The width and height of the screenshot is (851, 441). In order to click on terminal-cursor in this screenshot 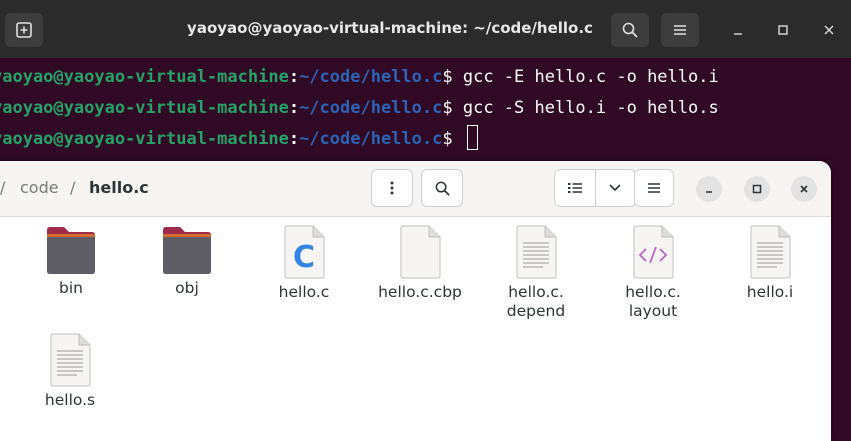, I will do `click(472, 137)`.